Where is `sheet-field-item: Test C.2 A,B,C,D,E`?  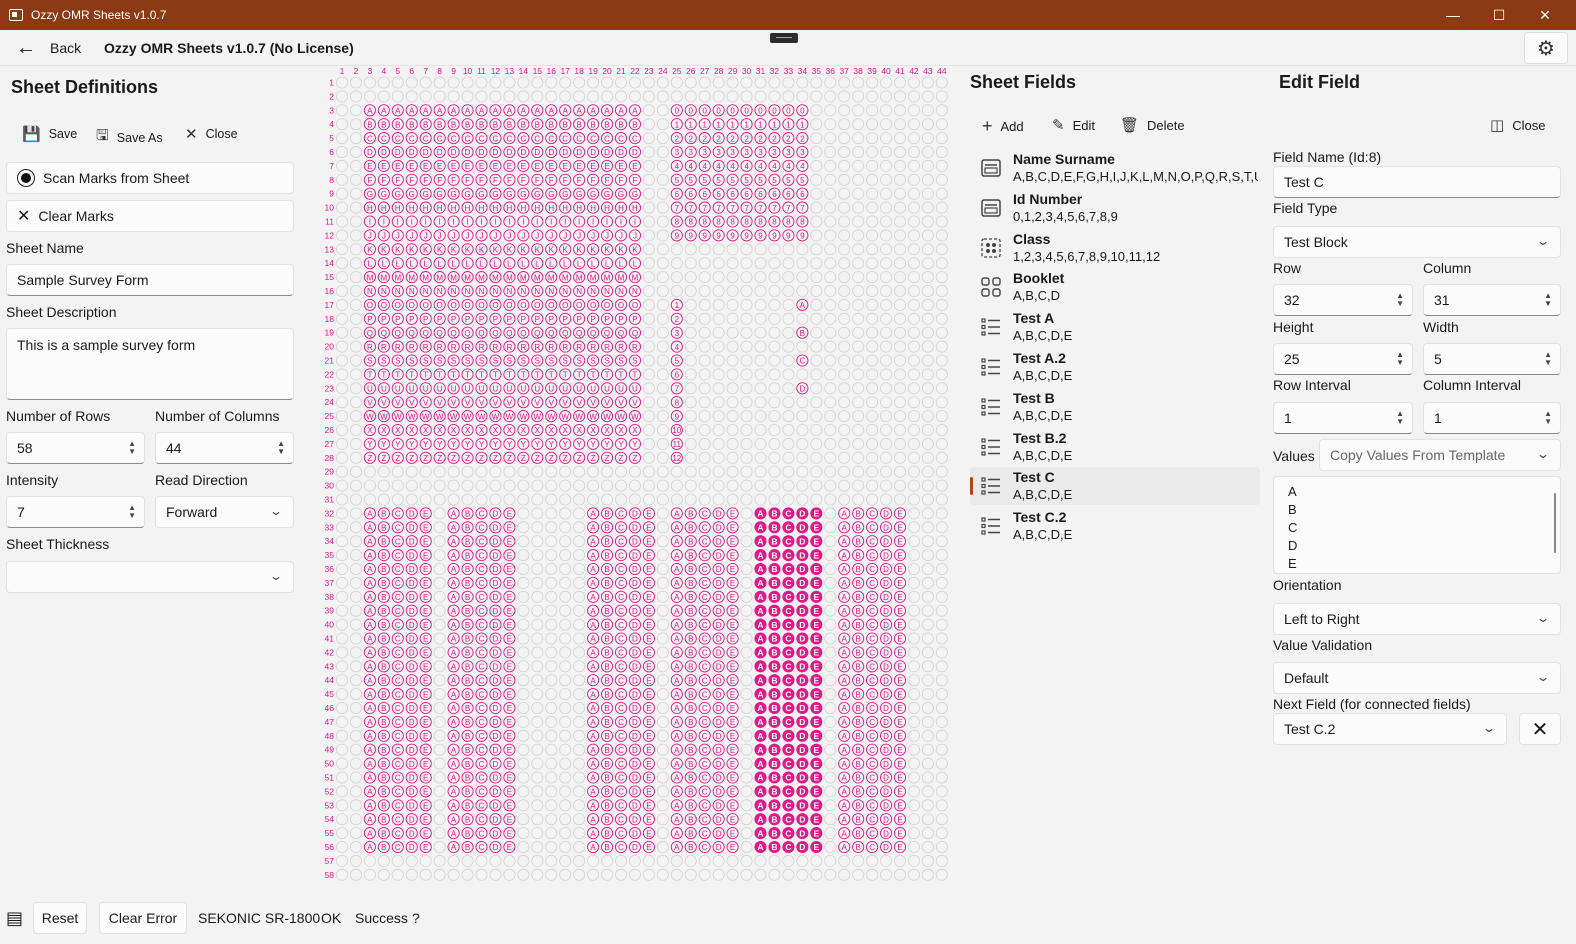 sheet-field-item: Test C.2 A,B,C,D,E is located at coordinates (1115, 526).